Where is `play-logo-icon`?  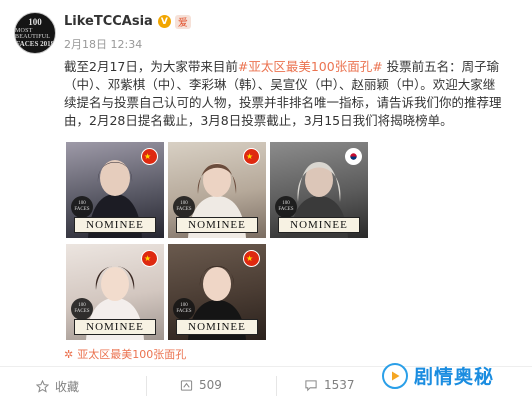
play-logo-icon is located at coordinates (395, 375).